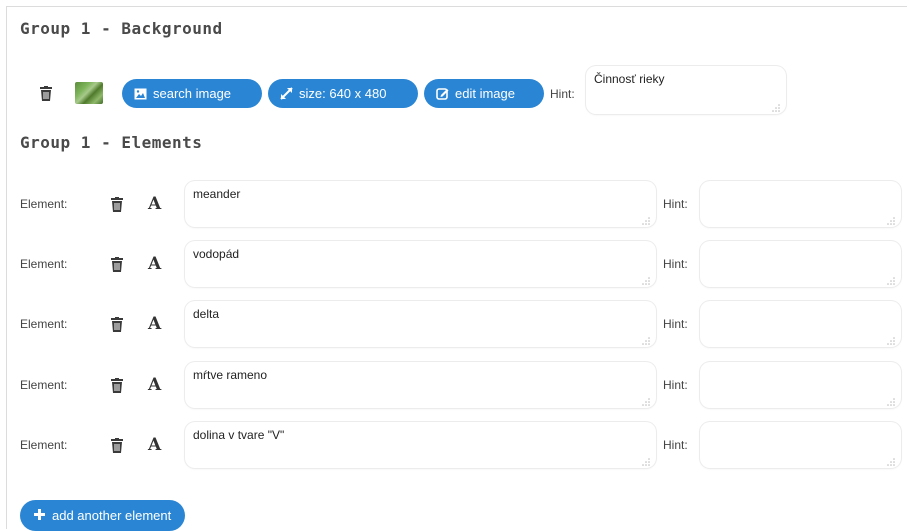 The height and width of the screenshot is (531, 909). Describe the element at coordinates (230, 375) in the screenshot. I see `element-value: mŕtve rameno` at that location.